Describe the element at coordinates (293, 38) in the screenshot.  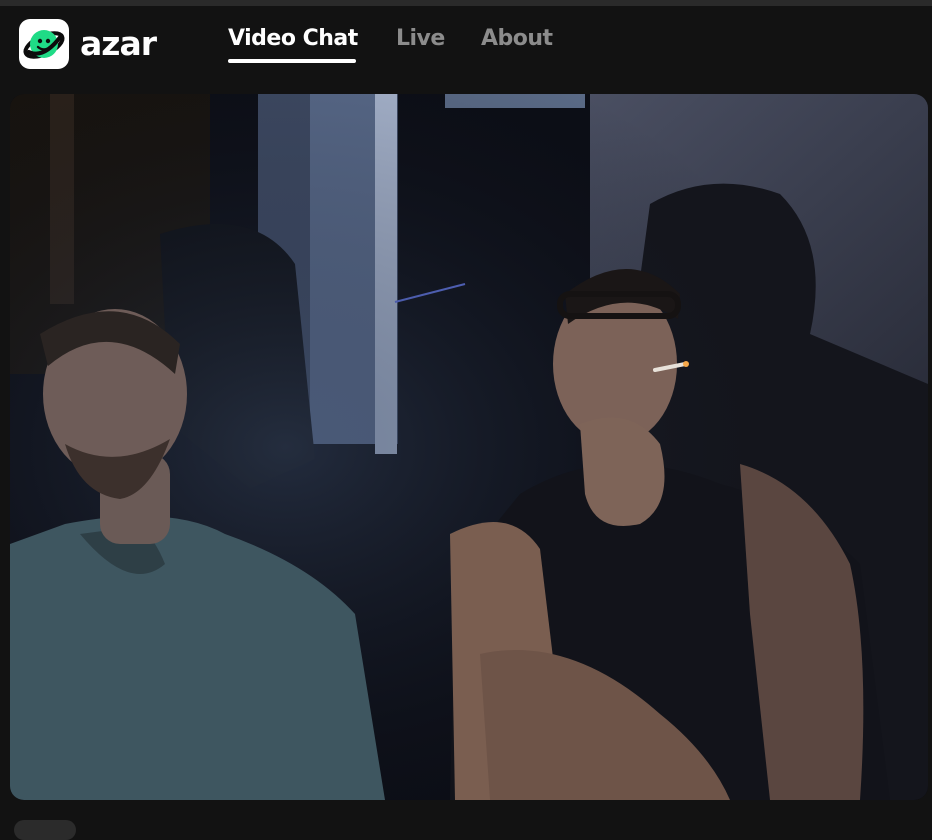
I see `nav-video-chat: Video Chat` at that location.